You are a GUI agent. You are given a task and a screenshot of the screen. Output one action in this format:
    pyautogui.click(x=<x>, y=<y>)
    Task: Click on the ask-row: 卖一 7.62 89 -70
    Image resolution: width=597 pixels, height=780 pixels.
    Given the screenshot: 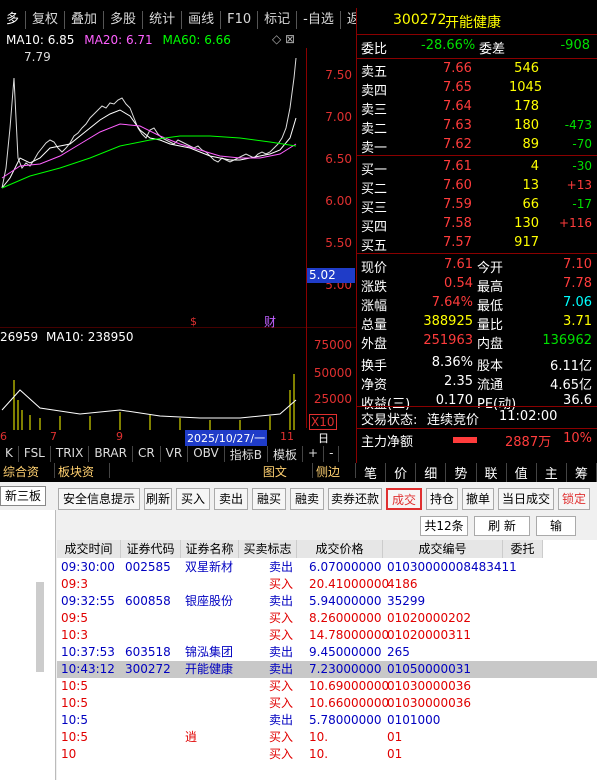 What is the action you would take?
    pyautogui.click(x=477, y=146)
    